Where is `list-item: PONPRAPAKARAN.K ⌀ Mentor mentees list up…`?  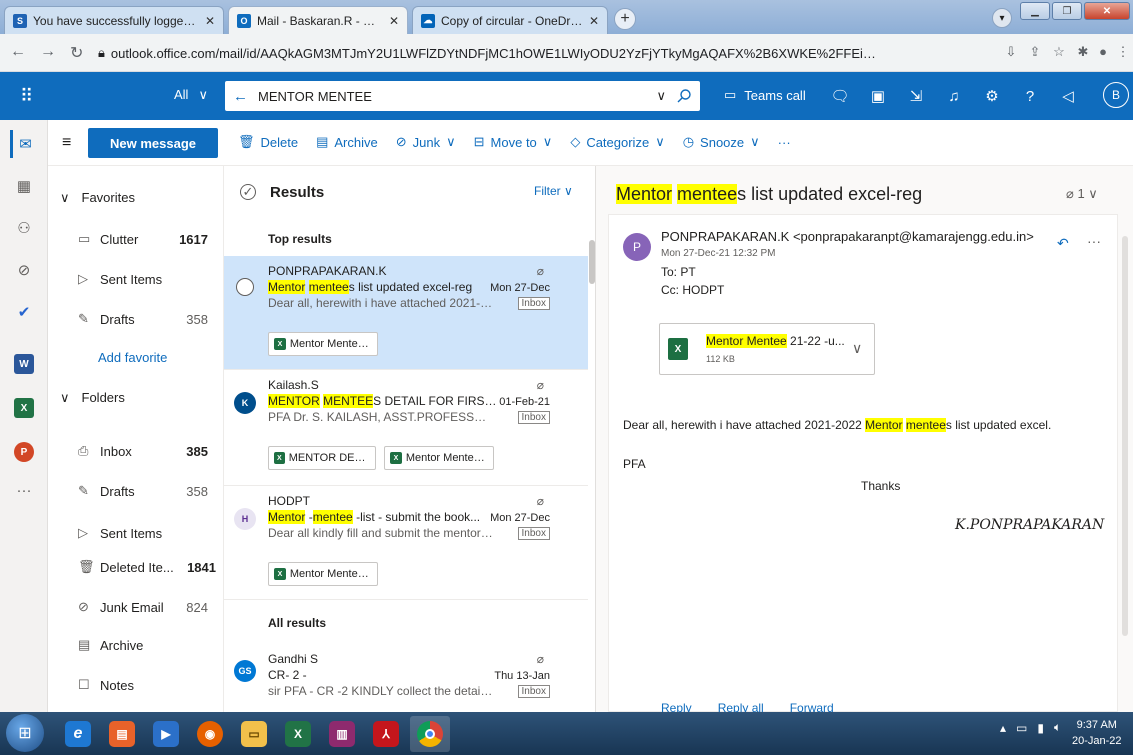
list-item: PONPRAPAKARAN.K ⌀ Mentor mentees list up… is located at coordinates (406, 313).